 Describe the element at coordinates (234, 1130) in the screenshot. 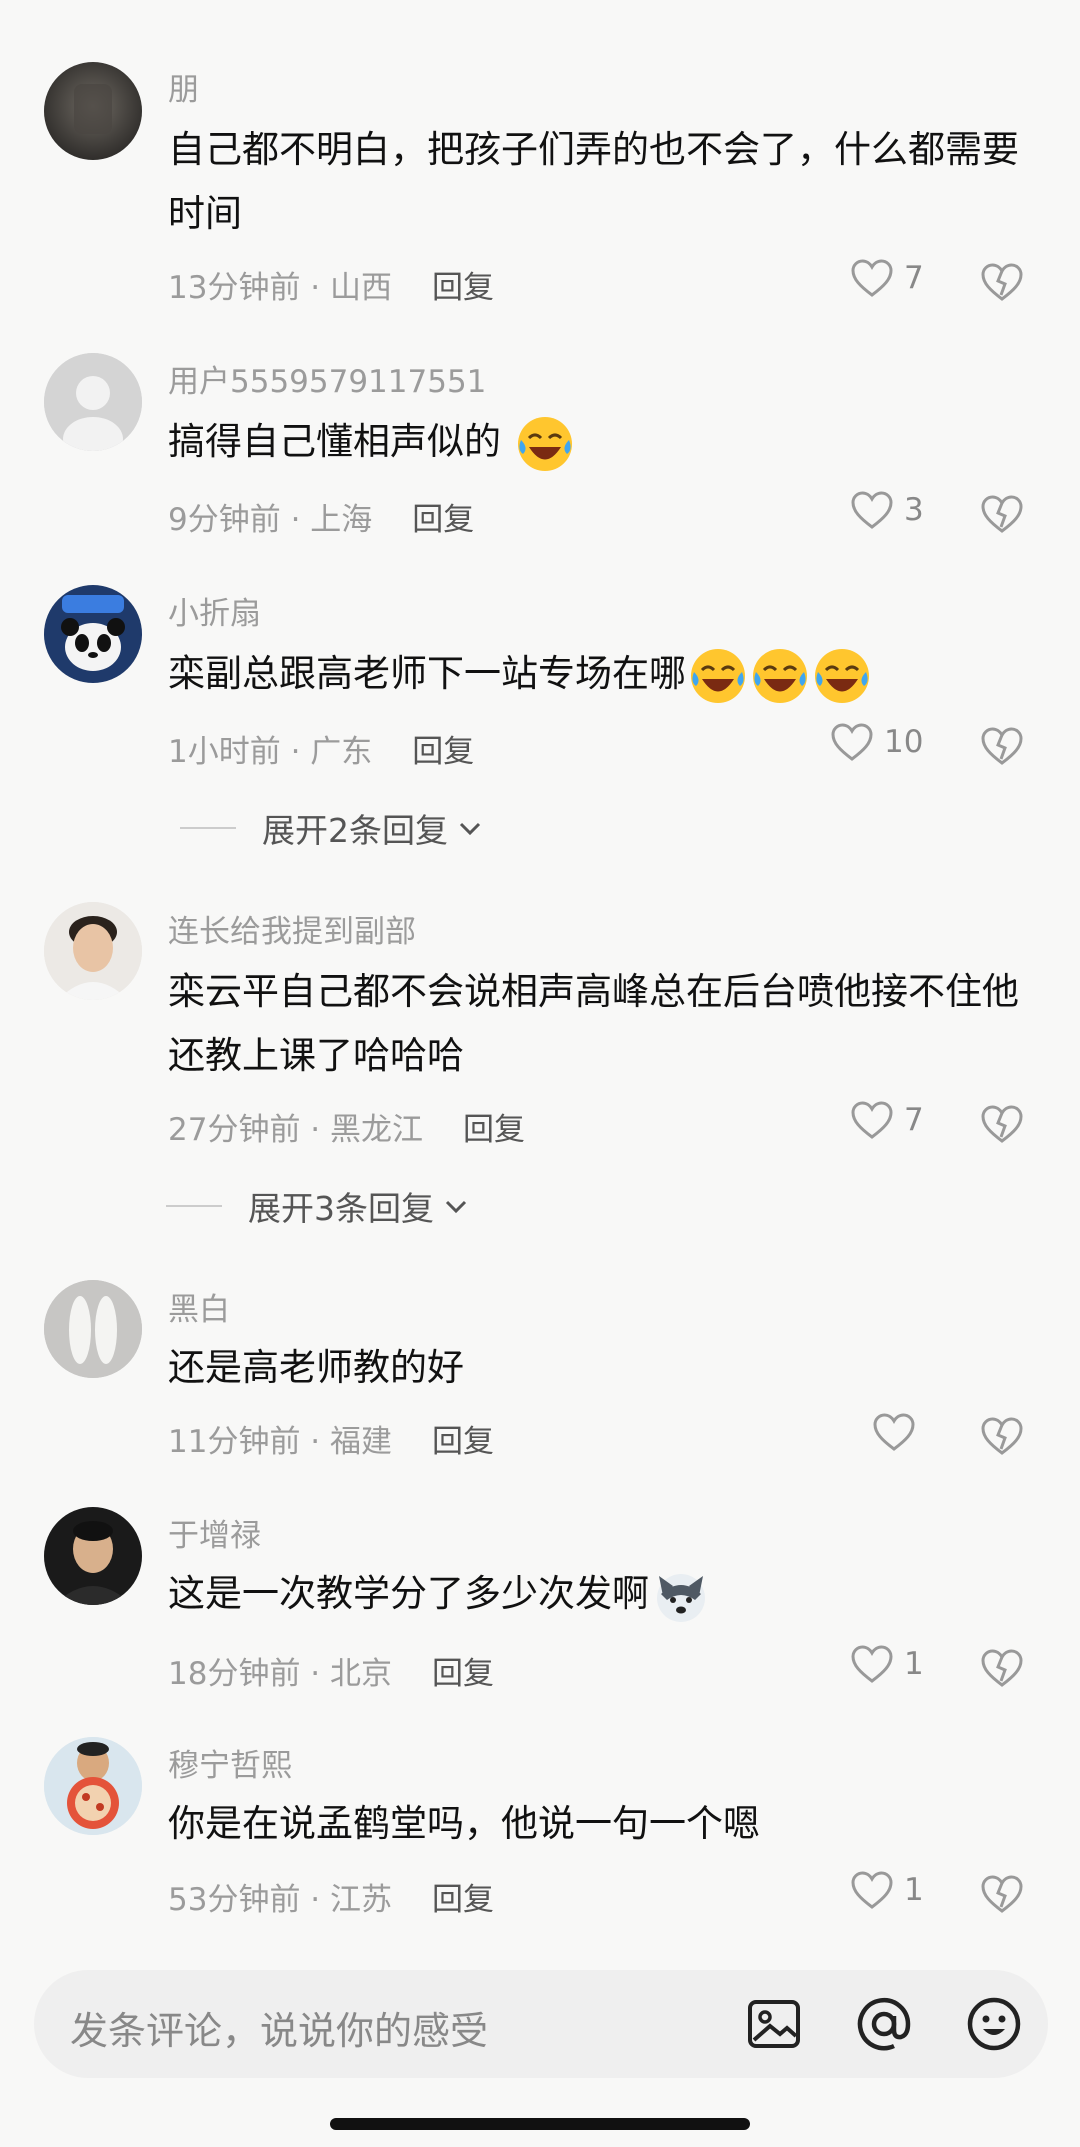

I see `comment-time: 27分钟前` at that location.